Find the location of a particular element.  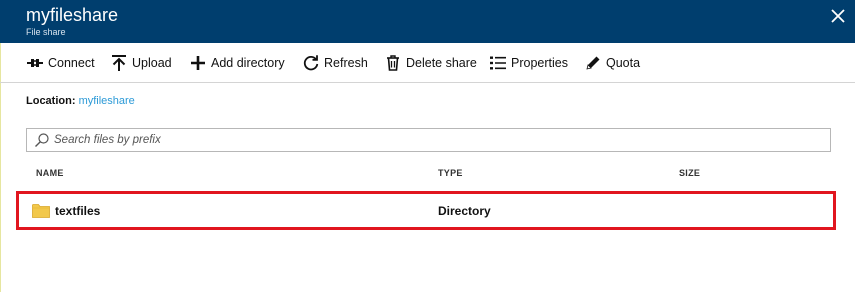

search-input is located at coordinates (442, 140).